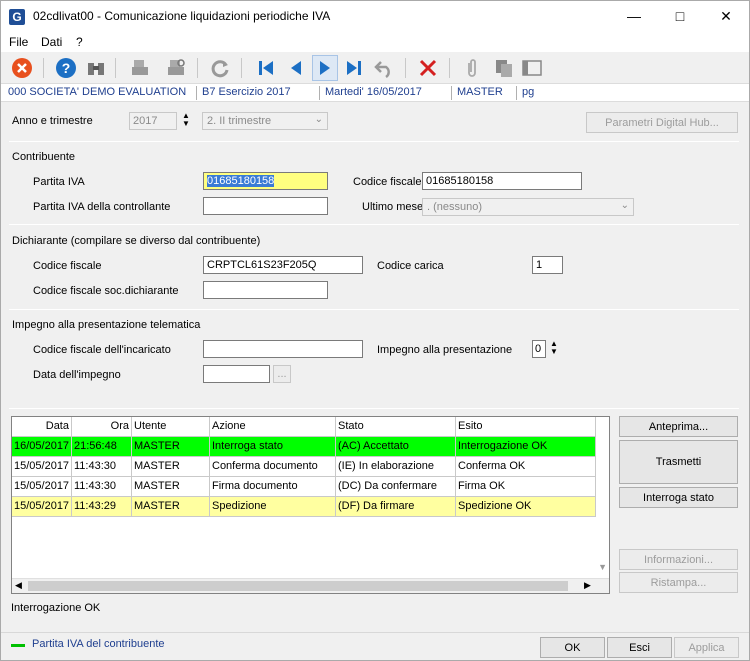 Image resolution: width=750 pixels, height=661 pixels. I want to click on attach-icon, so click(472, 68).